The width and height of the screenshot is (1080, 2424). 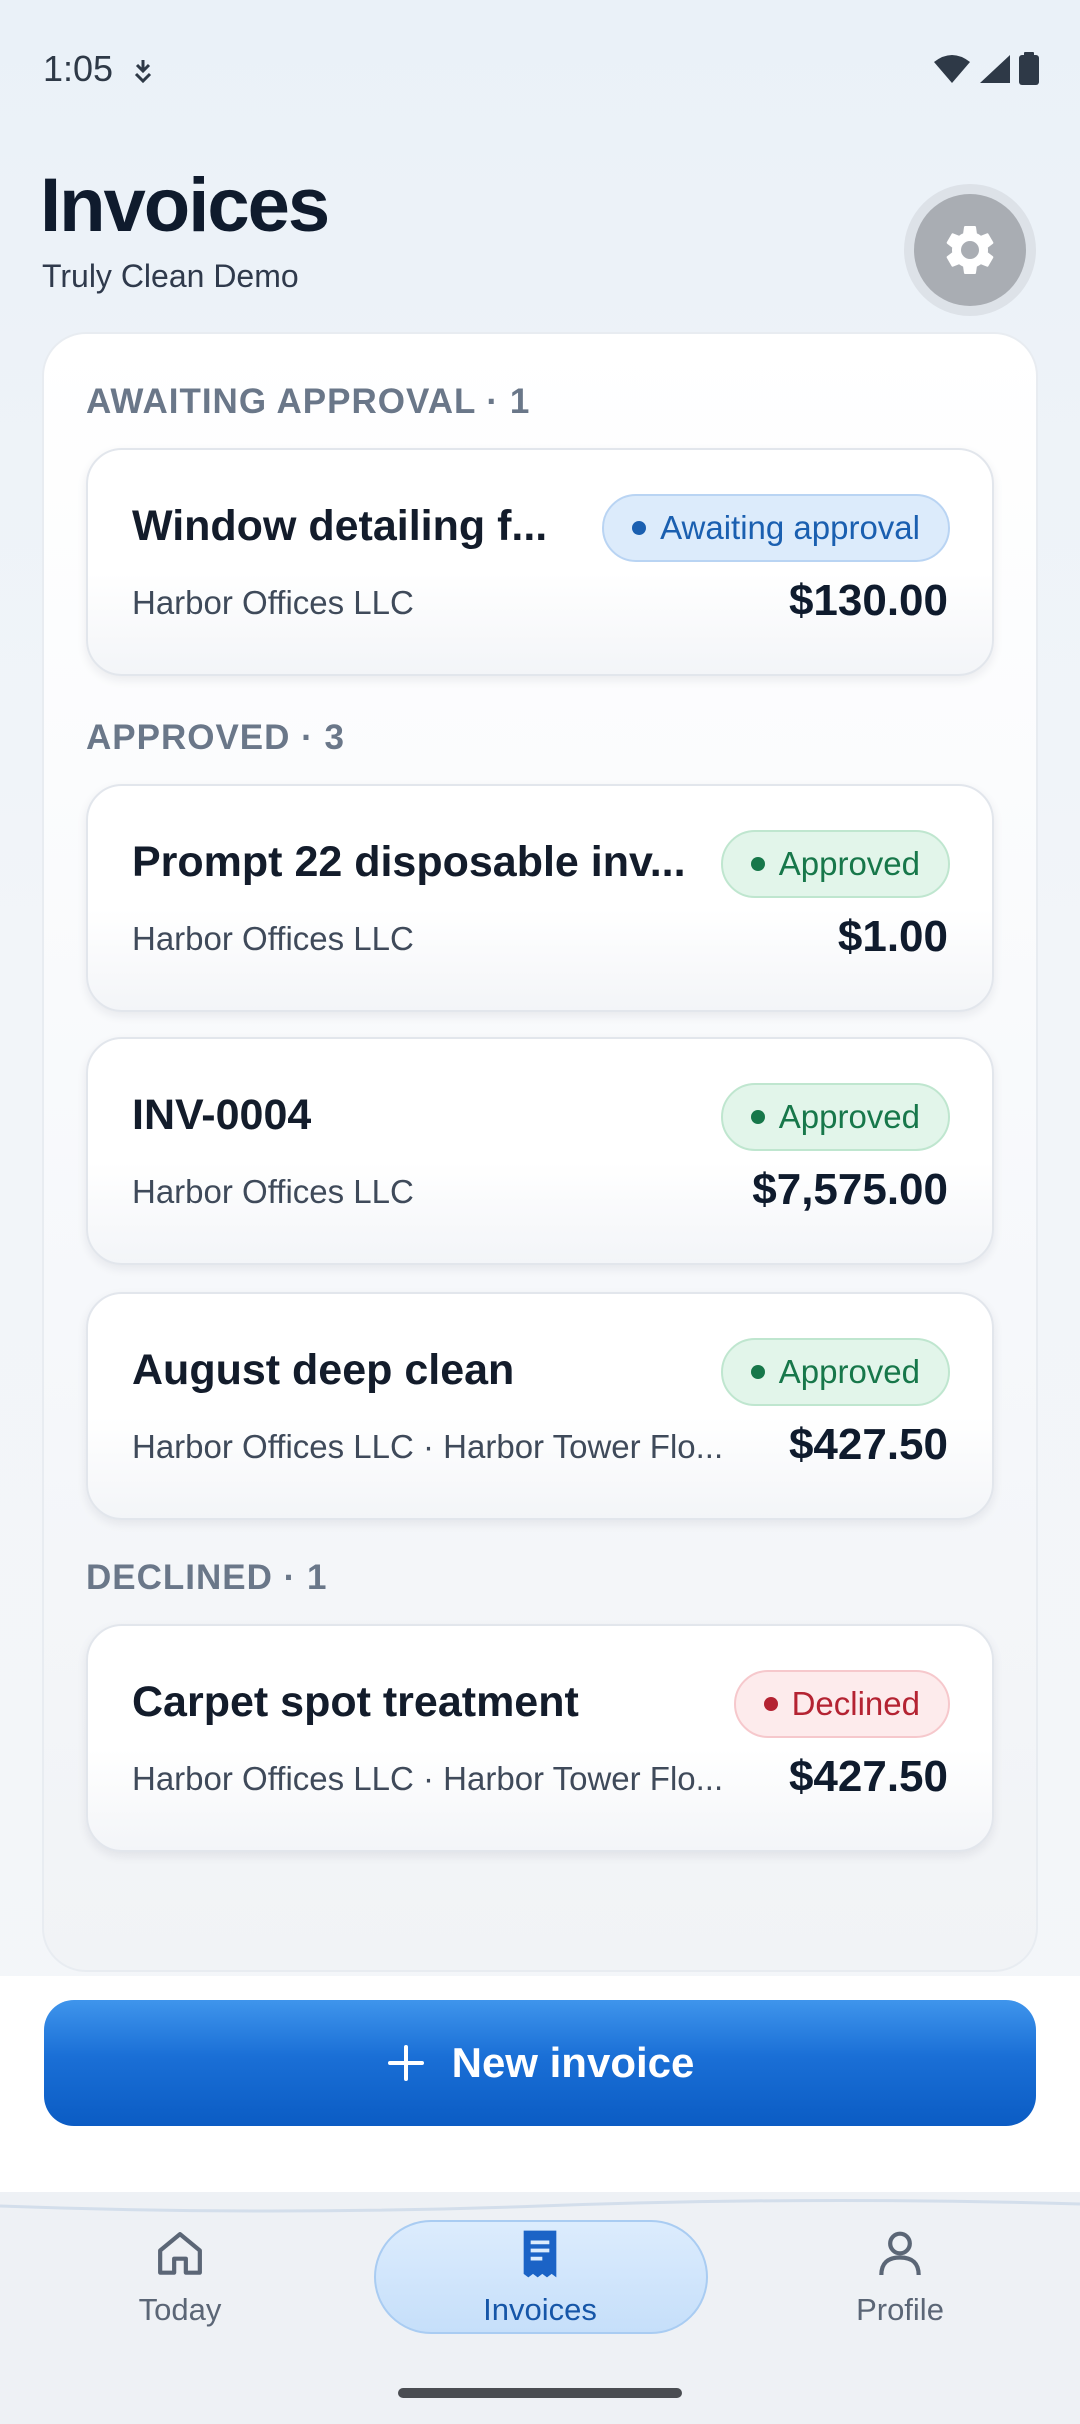 I want to click on battery-icon, so click(x=1029, y=68).